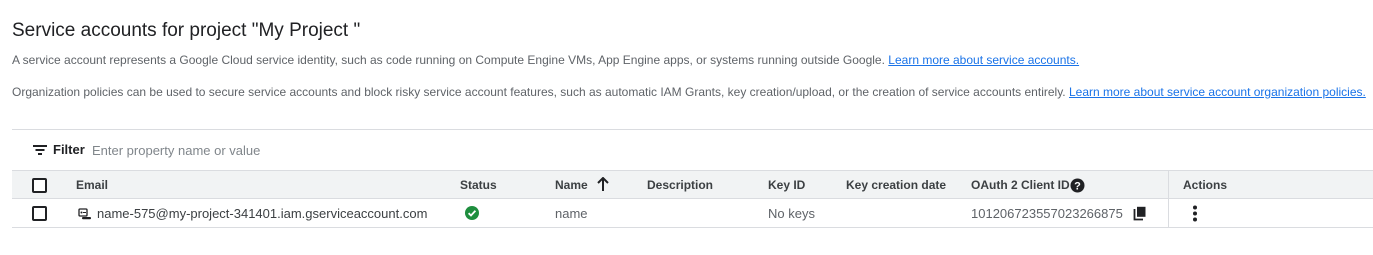  I want to click on copy-icon, so click(1140, 213).